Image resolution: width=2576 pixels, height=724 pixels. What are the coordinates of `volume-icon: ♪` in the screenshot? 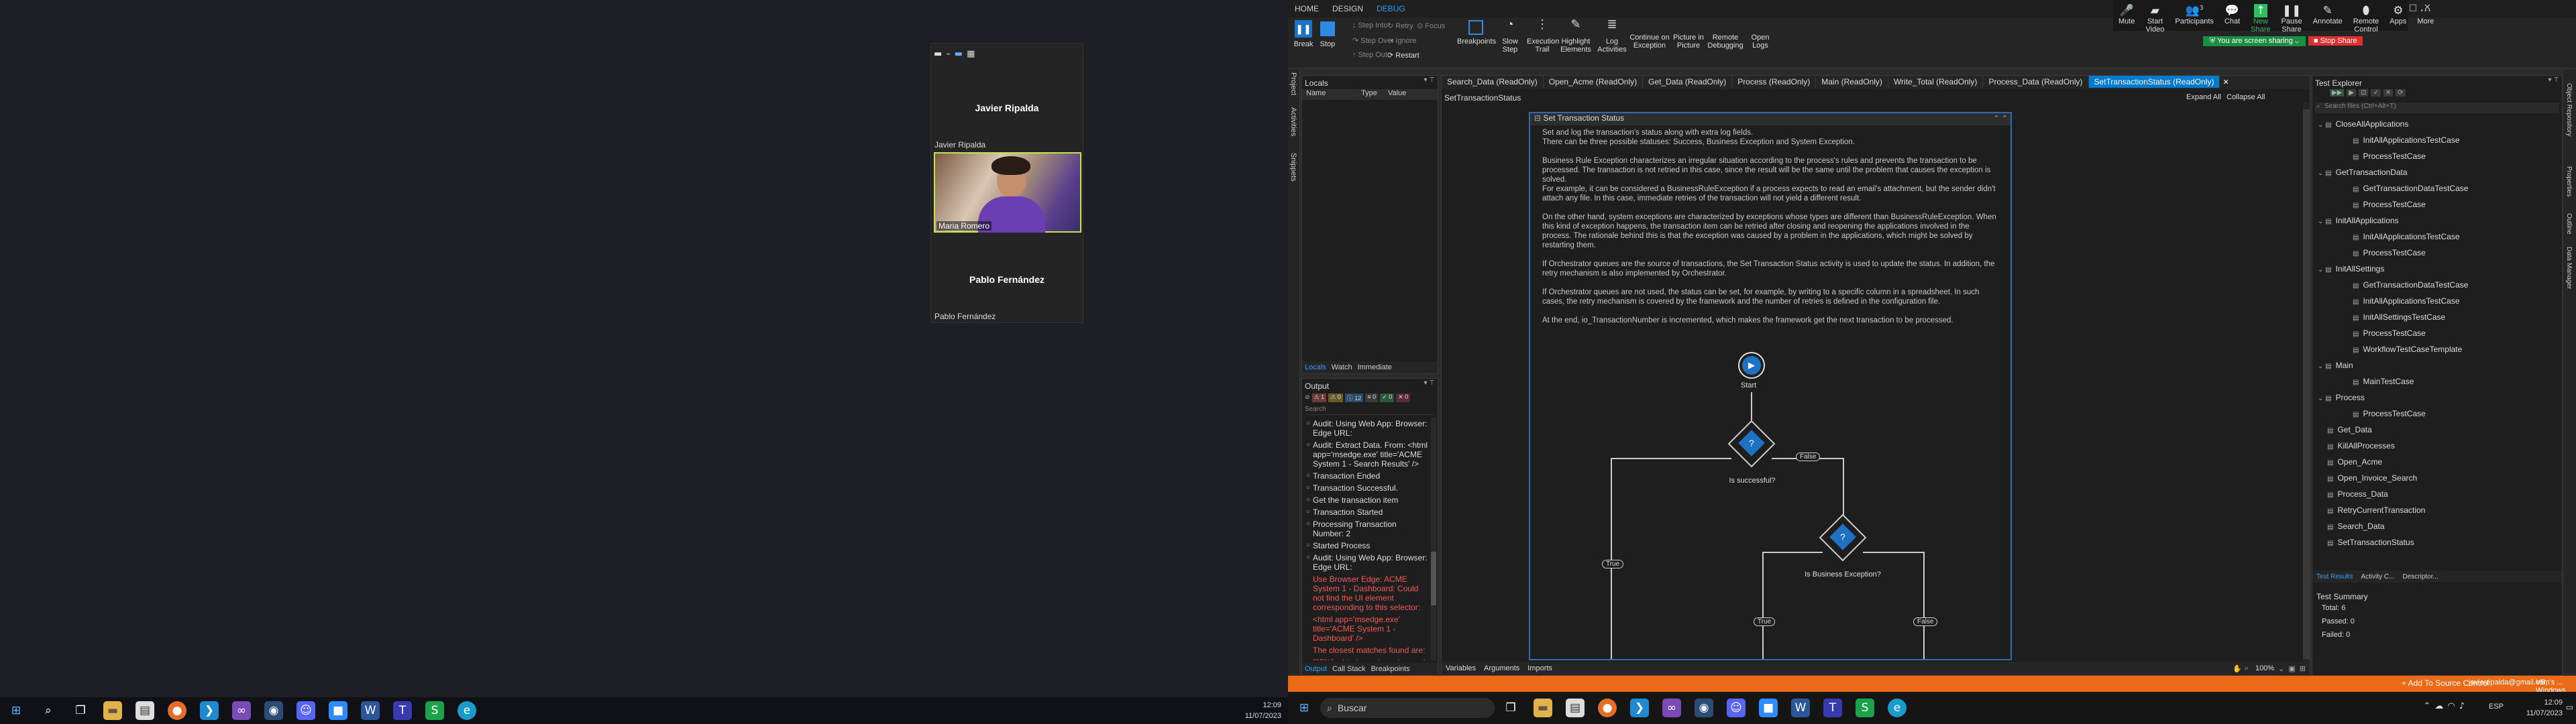 It's located at (2464, 706).